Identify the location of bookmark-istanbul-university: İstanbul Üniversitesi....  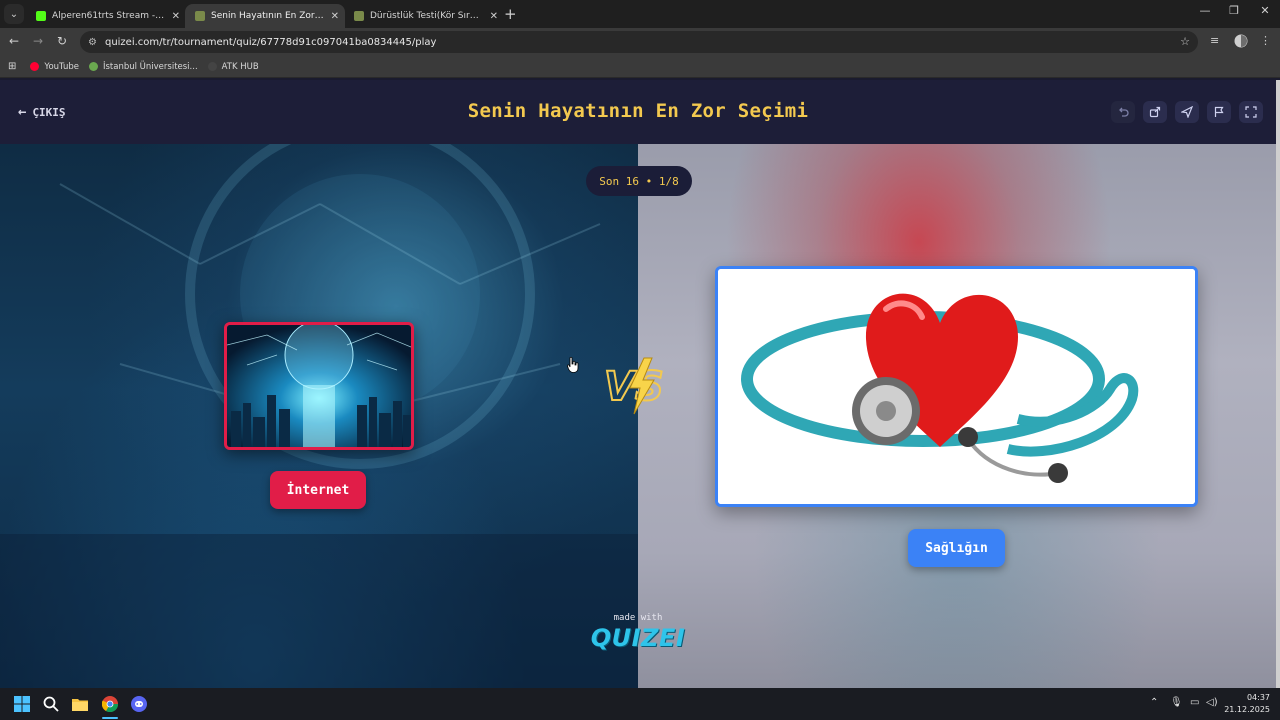
(143, 66).